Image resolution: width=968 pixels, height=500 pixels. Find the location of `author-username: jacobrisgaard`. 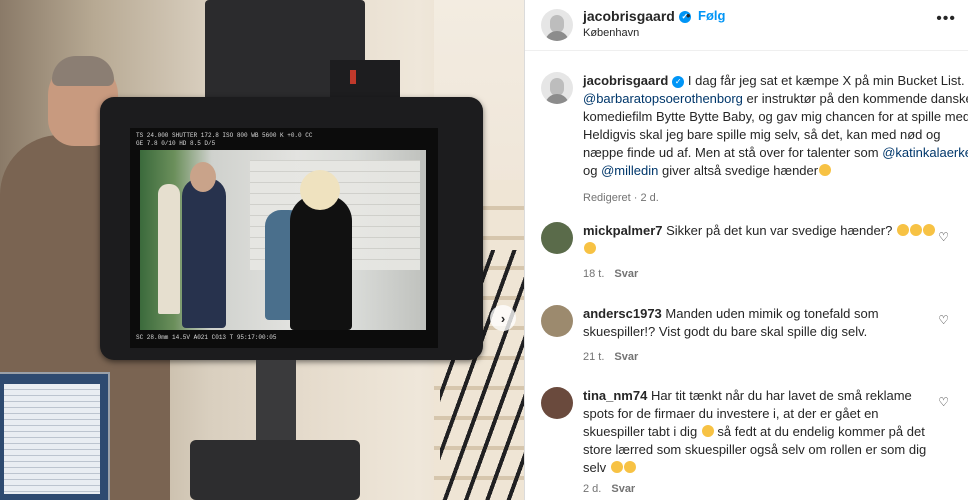

author-username: jacobrisgaard is located at coordinates (629, 16).